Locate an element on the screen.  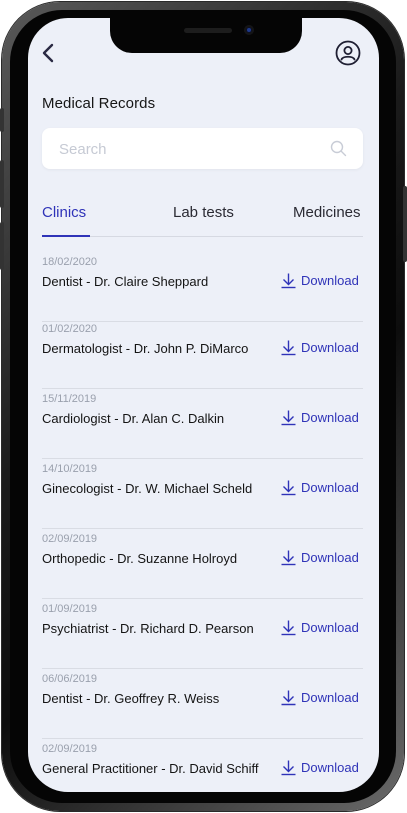
record-date: 01/09/2019 is located at coordinates (70, 609).